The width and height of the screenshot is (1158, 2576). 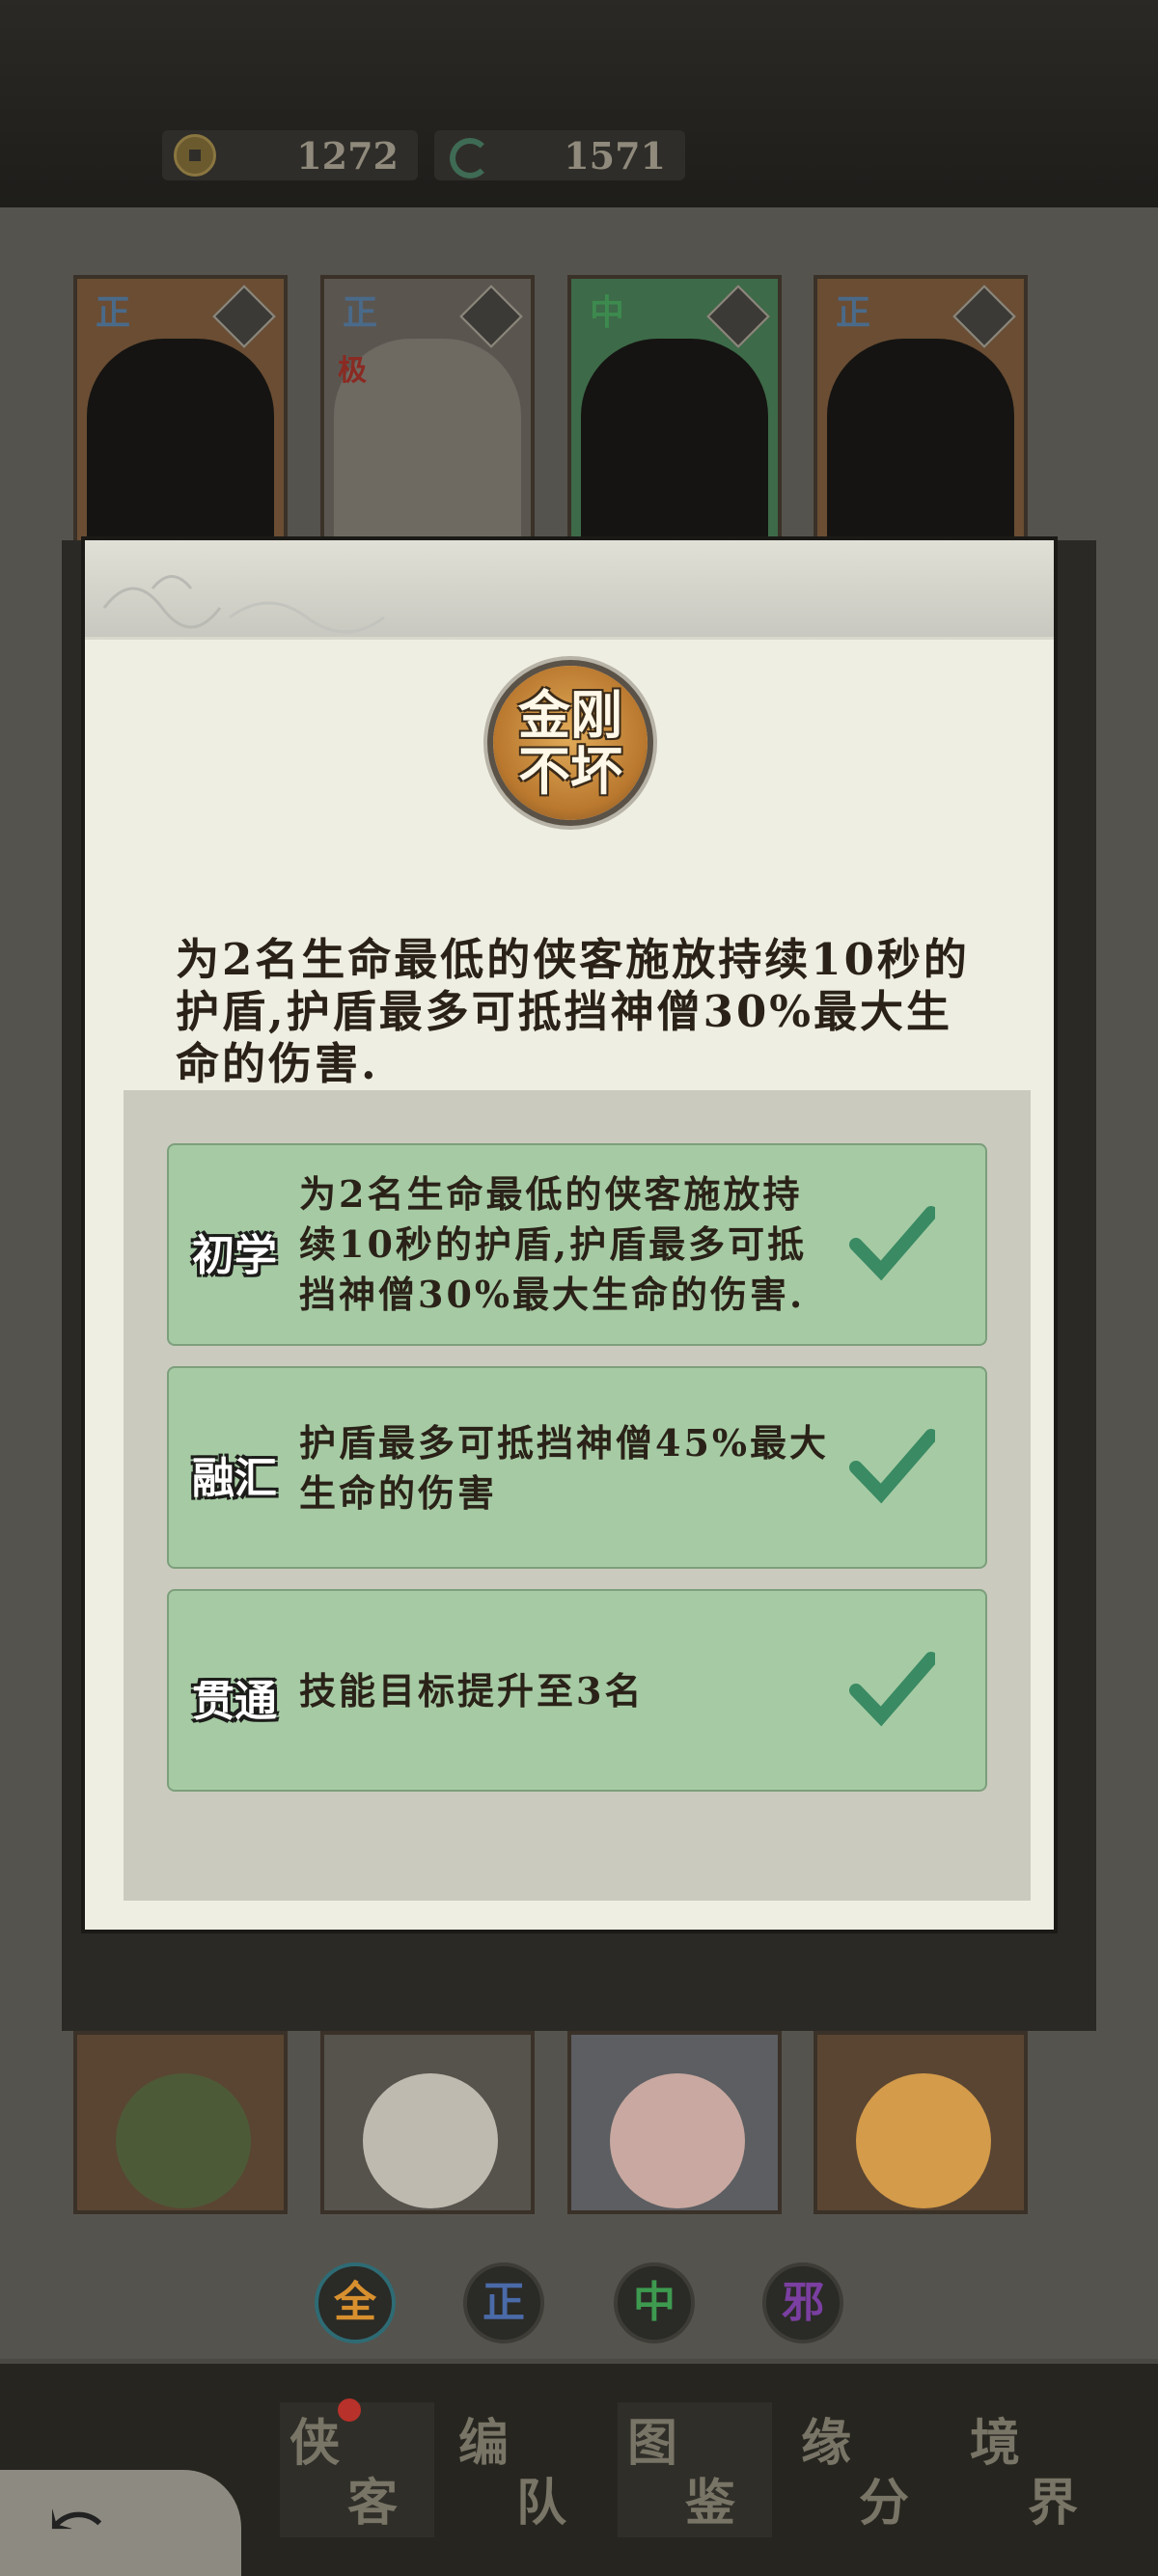 What do you see at coordinates (472, 1691) in the screenshot?
I see `skill-level-text: 技能目标提升至3名` at bounding box center [472, 1691].